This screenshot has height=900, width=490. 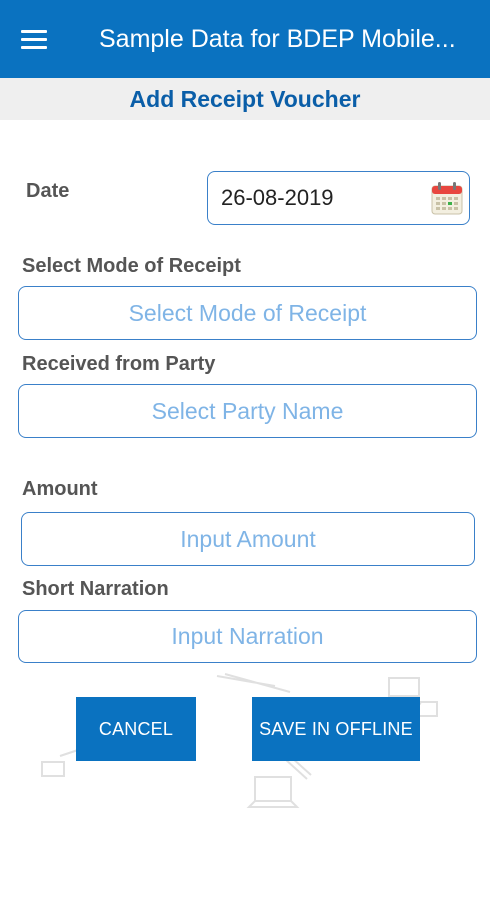 I want to click on party-select: Select Party Name, so click(x=247, y=411).